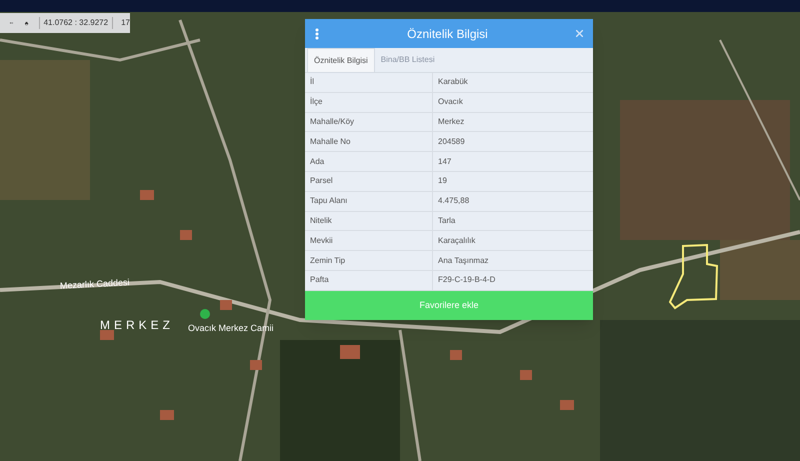 The image size is (800, 461). I want to click on table-cell-text: Karabük, so click(453, 82).